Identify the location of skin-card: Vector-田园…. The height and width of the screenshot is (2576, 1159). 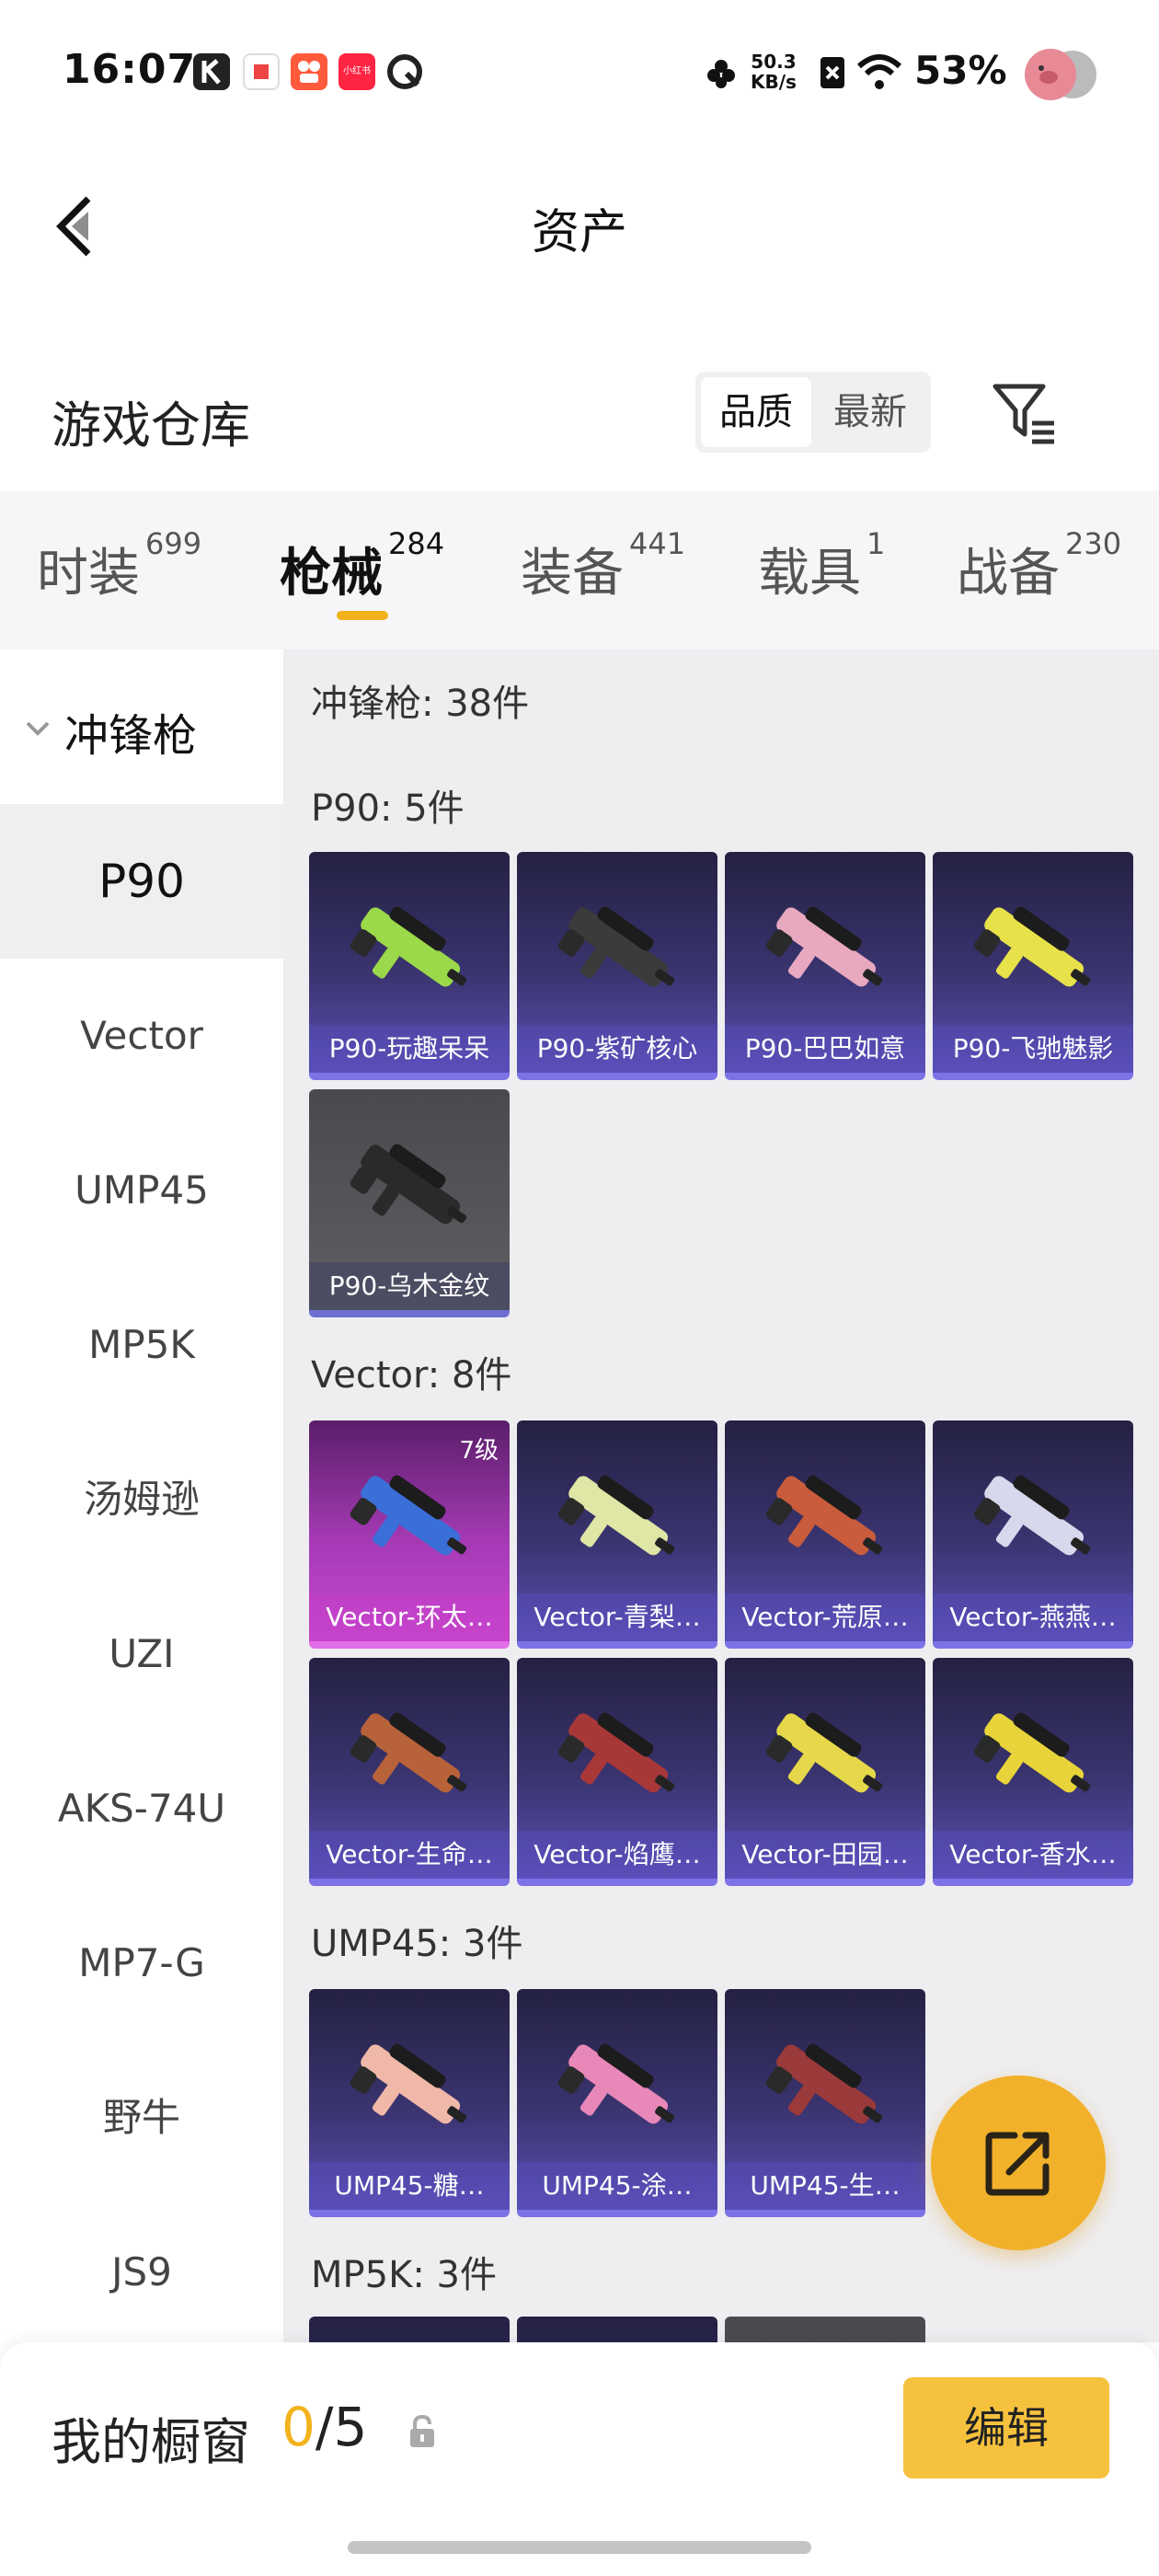
(825, 1772).